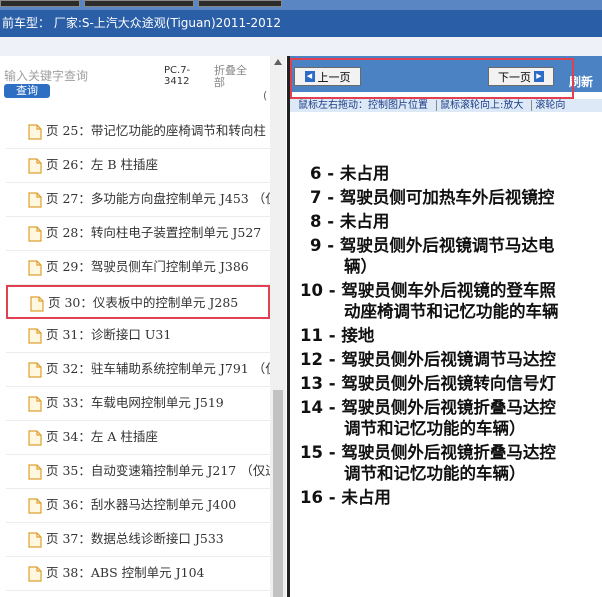  I want to click on search-button: 查询, so click(27, 91).